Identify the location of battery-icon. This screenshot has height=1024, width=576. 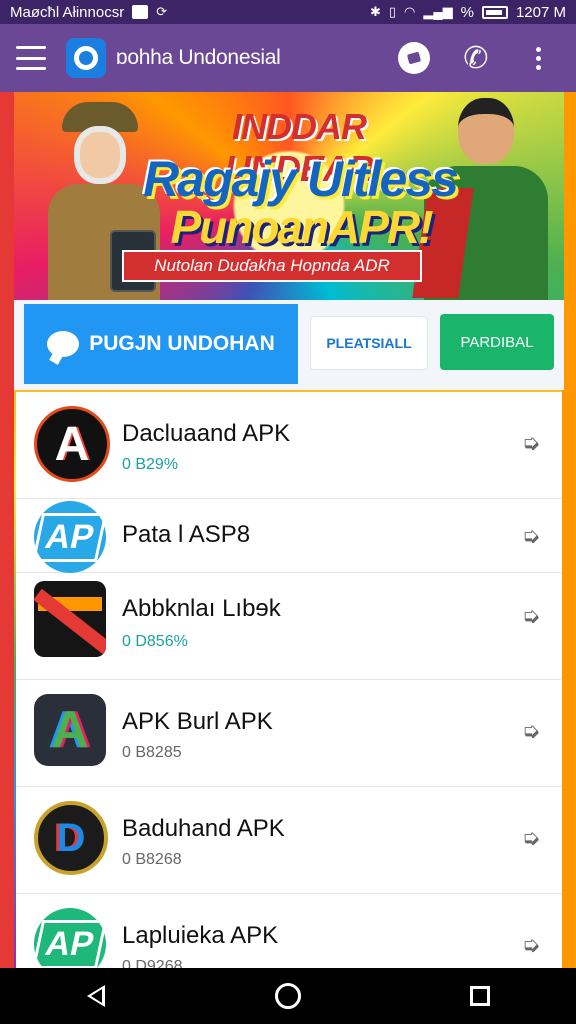
(494, 12).